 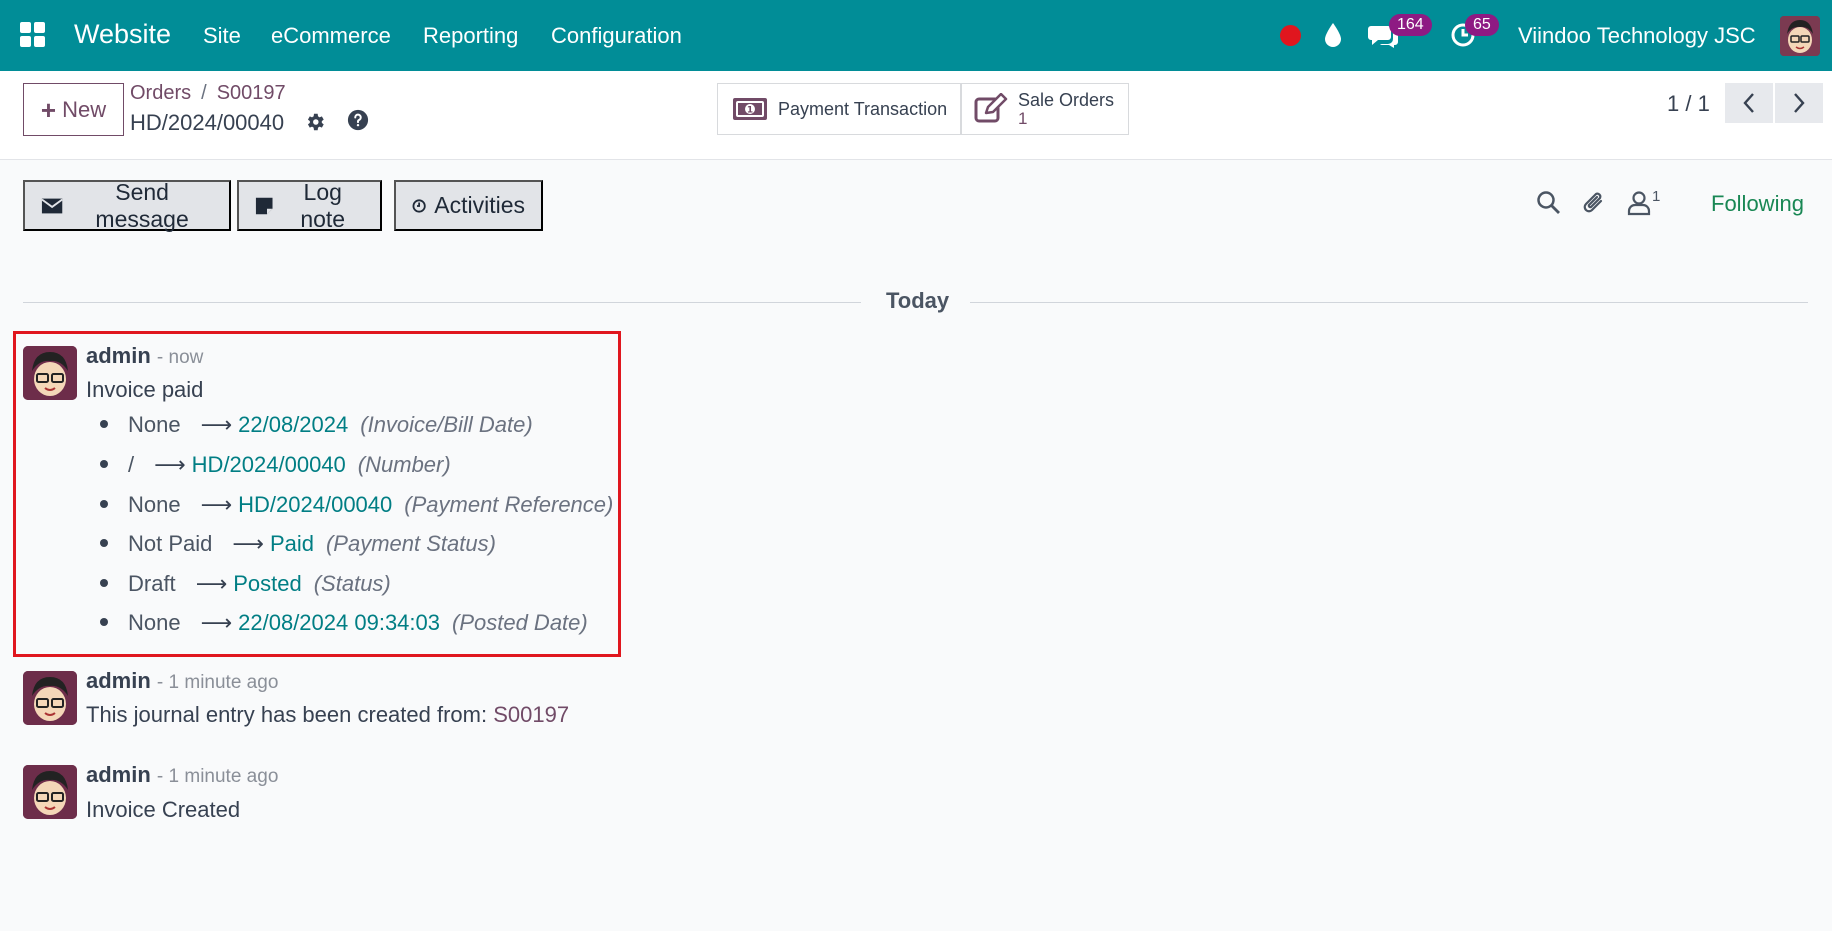 I want to click on payment-transaction-label: Payment Transaction, so click(x=863, y=108).